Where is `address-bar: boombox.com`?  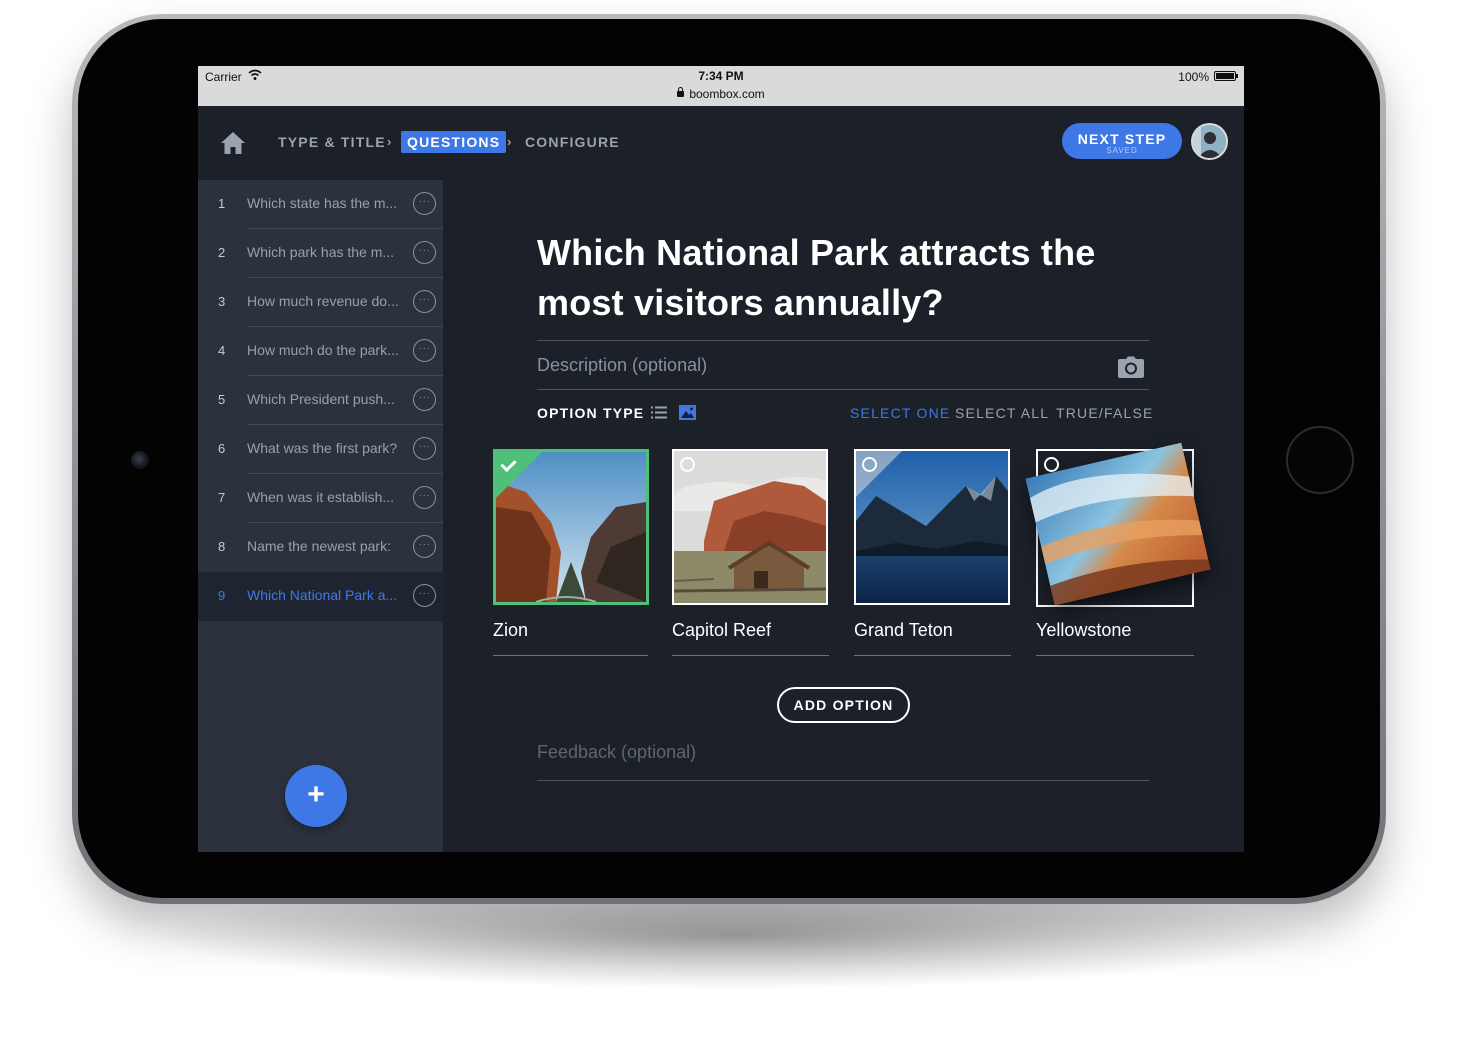
address-bar: boombox.com is located at coordinates (721, 94).